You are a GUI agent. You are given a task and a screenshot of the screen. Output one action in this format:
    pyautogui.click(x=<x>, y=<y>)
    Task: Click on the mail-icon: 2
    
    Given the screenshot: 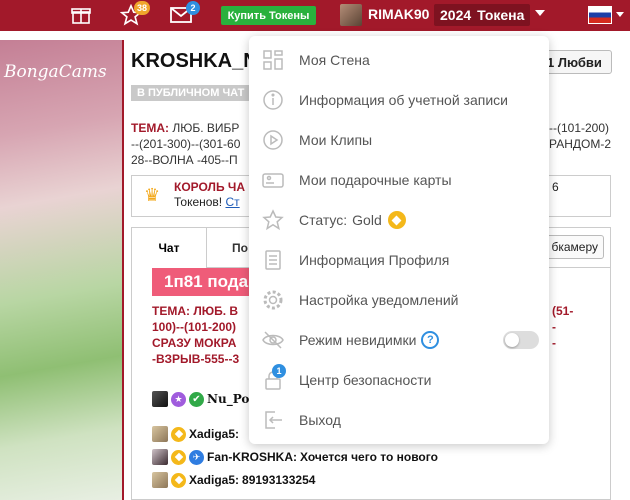 What is the action you would take?
    pyautogui.click(x=184, y=14)
    